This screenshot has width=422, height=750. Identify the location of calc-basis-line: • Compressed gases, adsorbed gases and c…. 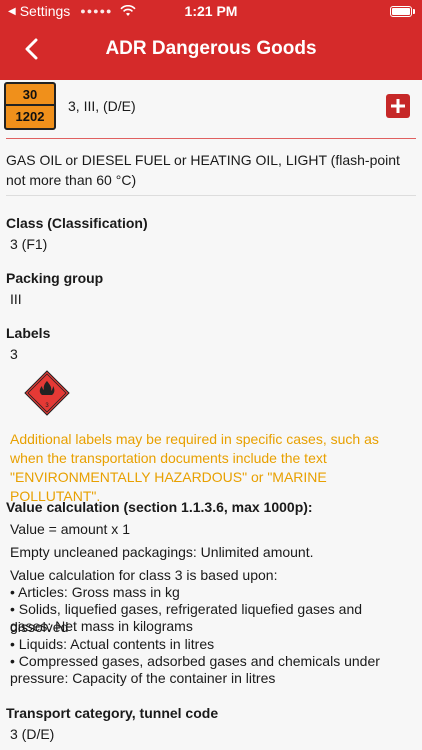
(195, 661).